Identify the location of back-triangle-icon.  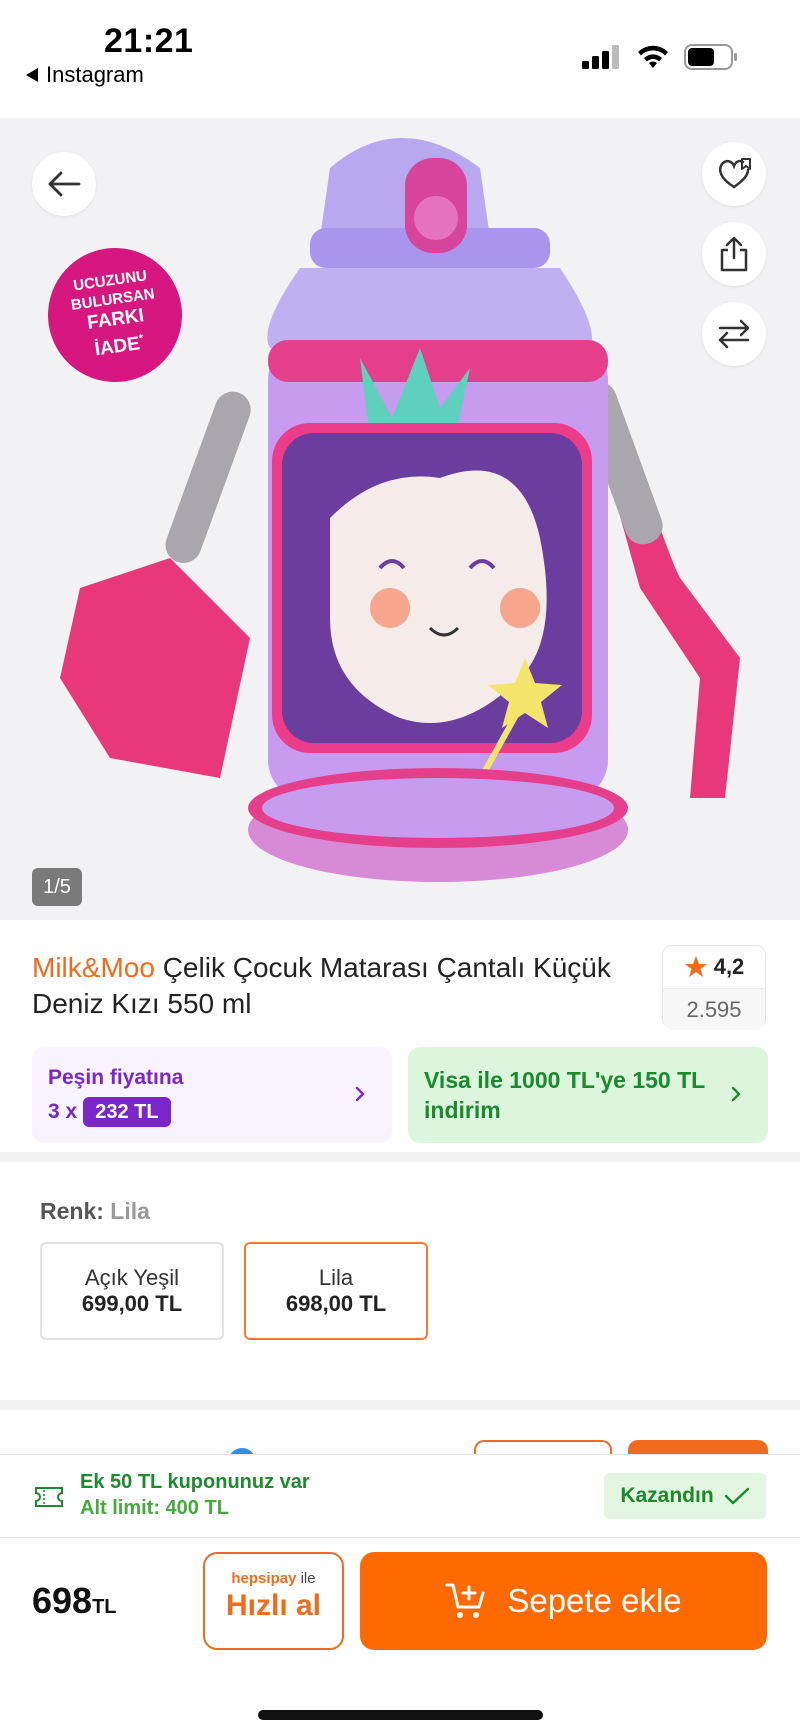
(32, 75).